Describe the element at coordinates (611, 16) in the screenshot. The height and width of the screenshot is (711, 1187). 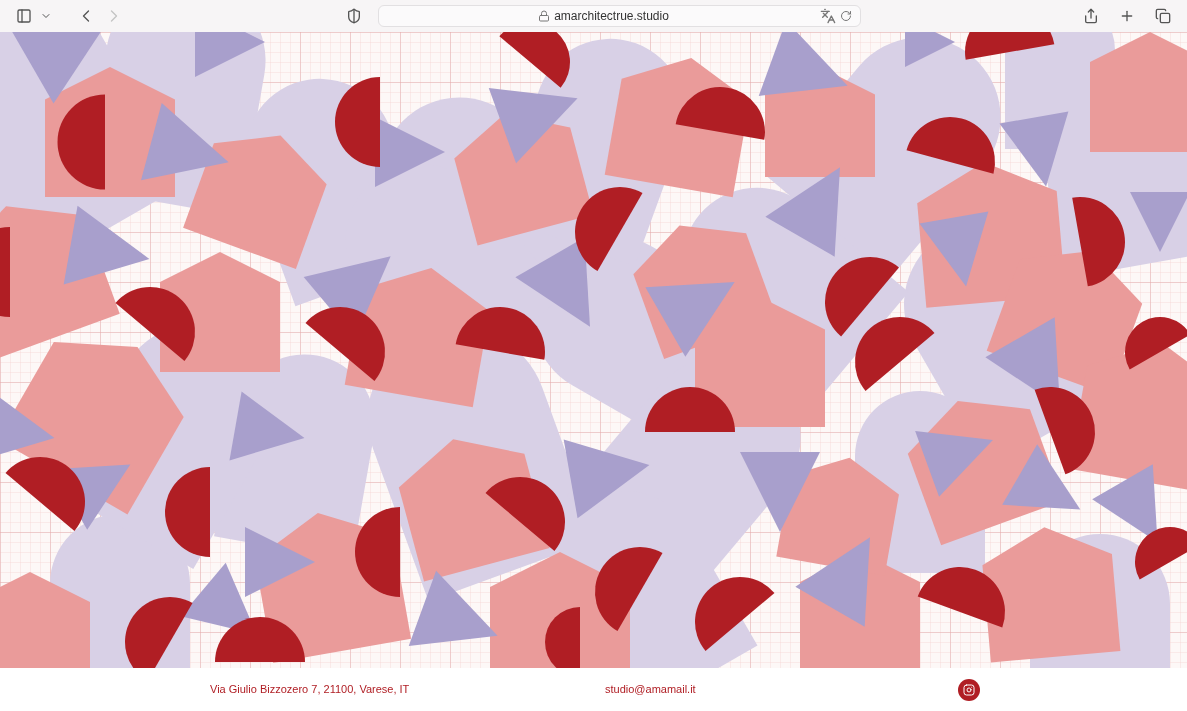
I see `url-text: amarchitectrue.studio` at that location.